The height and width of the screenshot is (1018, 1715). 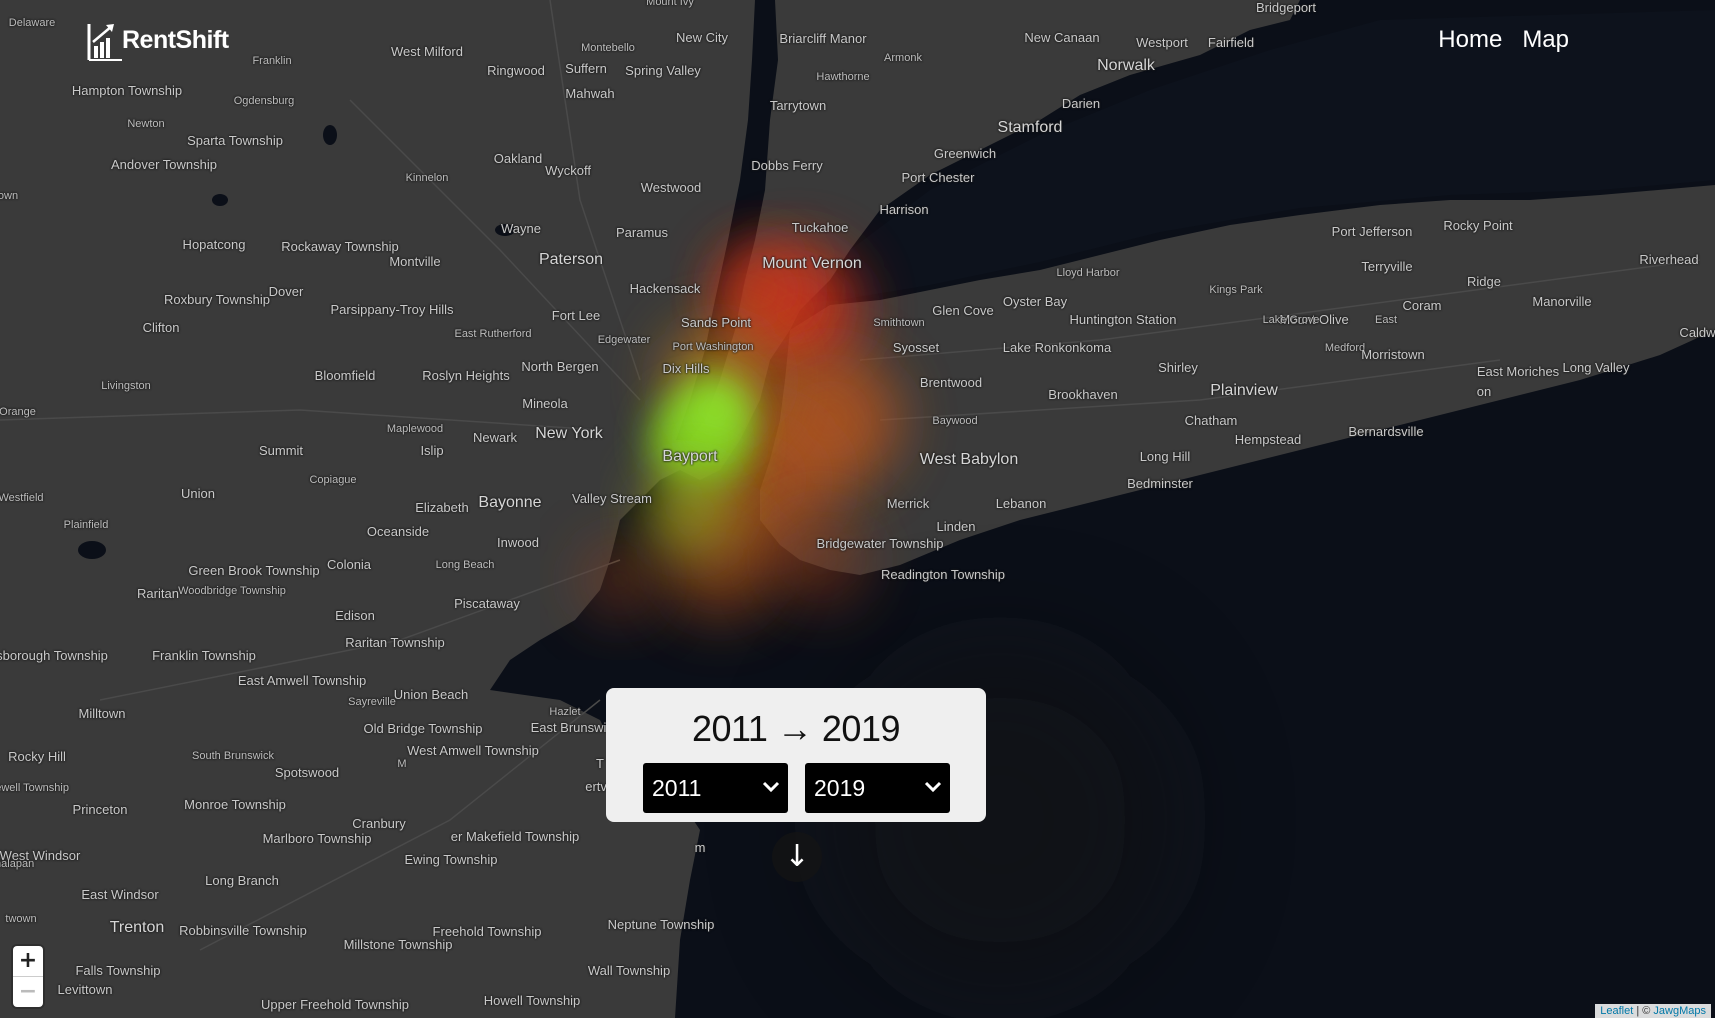 What do you see at coordinates (796, 728) in the screenshot?
I see `year-range-title: 2011 → 2019` at bounding box center [796, 728].